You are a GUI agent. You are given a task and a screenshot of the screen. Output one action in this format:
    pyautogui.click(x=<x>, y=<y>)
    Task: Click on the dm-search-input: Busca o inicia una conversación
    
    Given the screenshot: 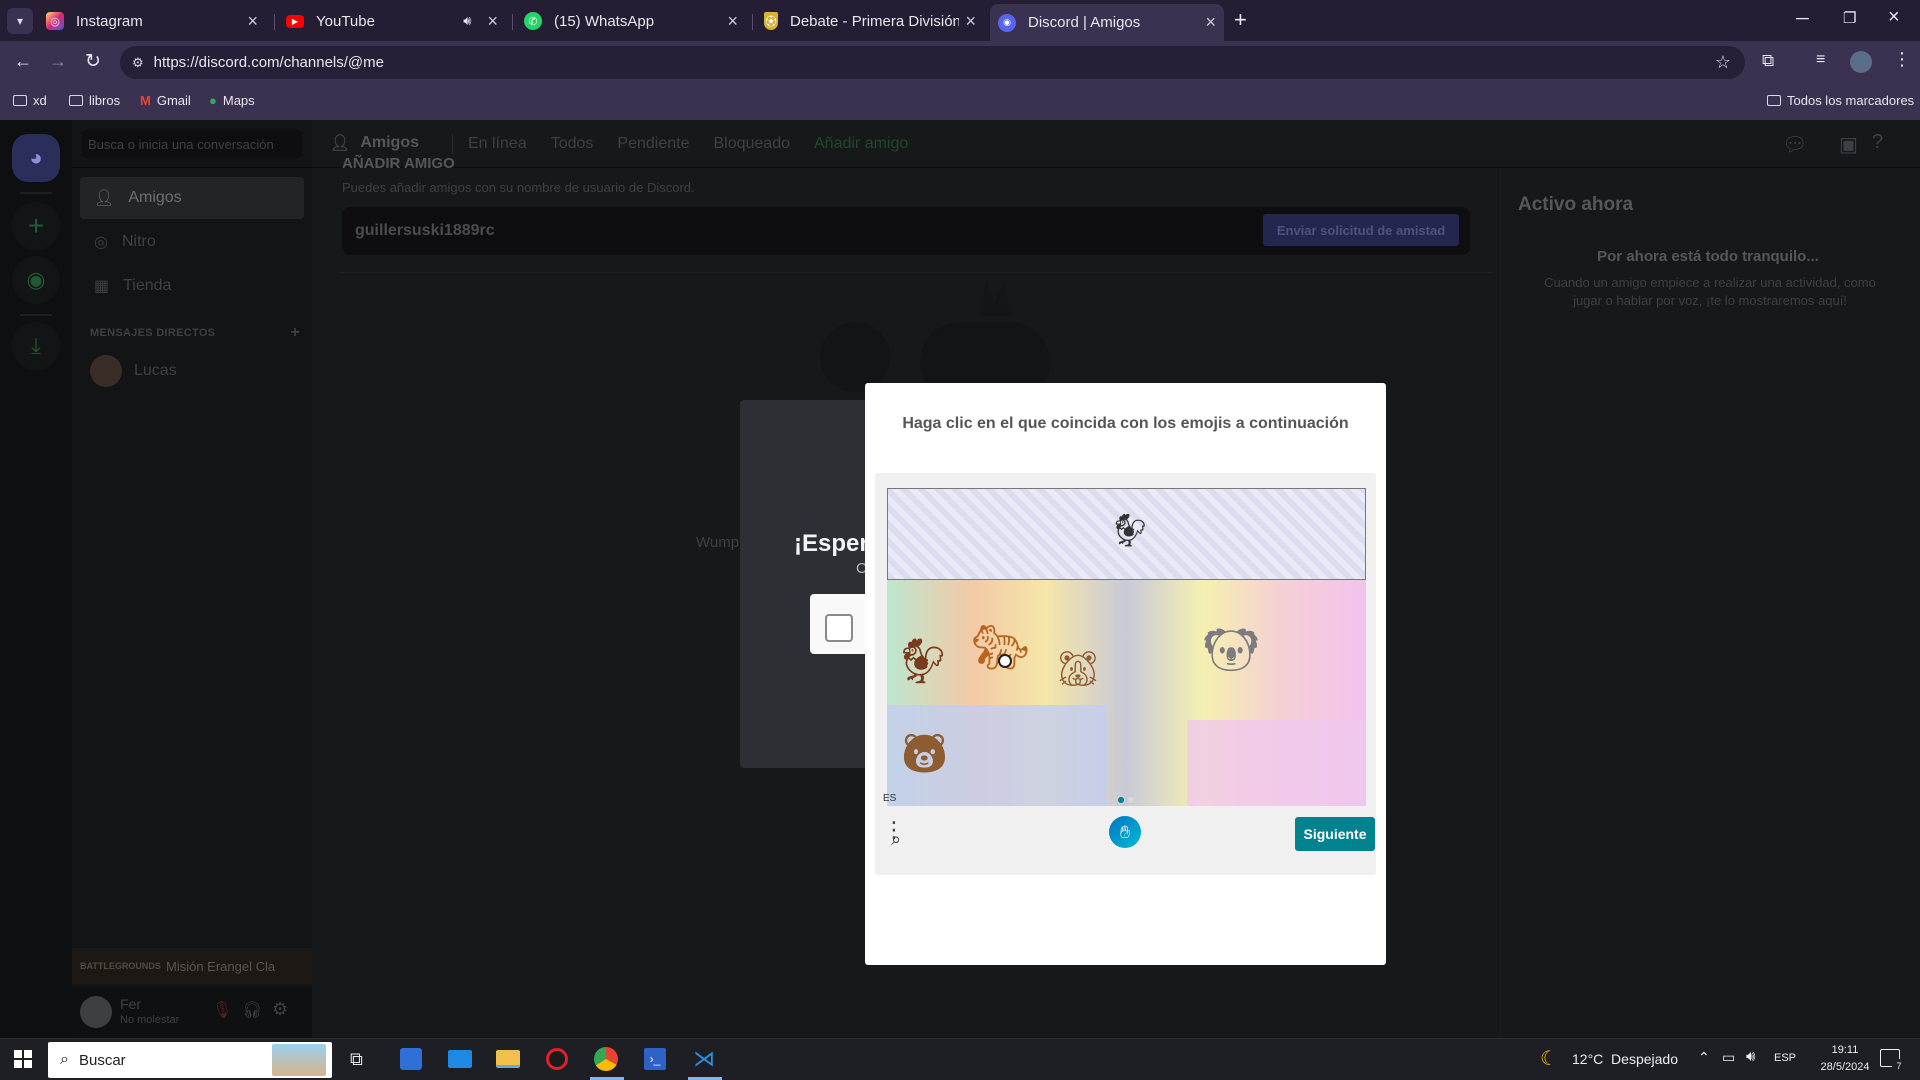 What is the action you would take?
    pyautogui.click(x=192, y=144)
    